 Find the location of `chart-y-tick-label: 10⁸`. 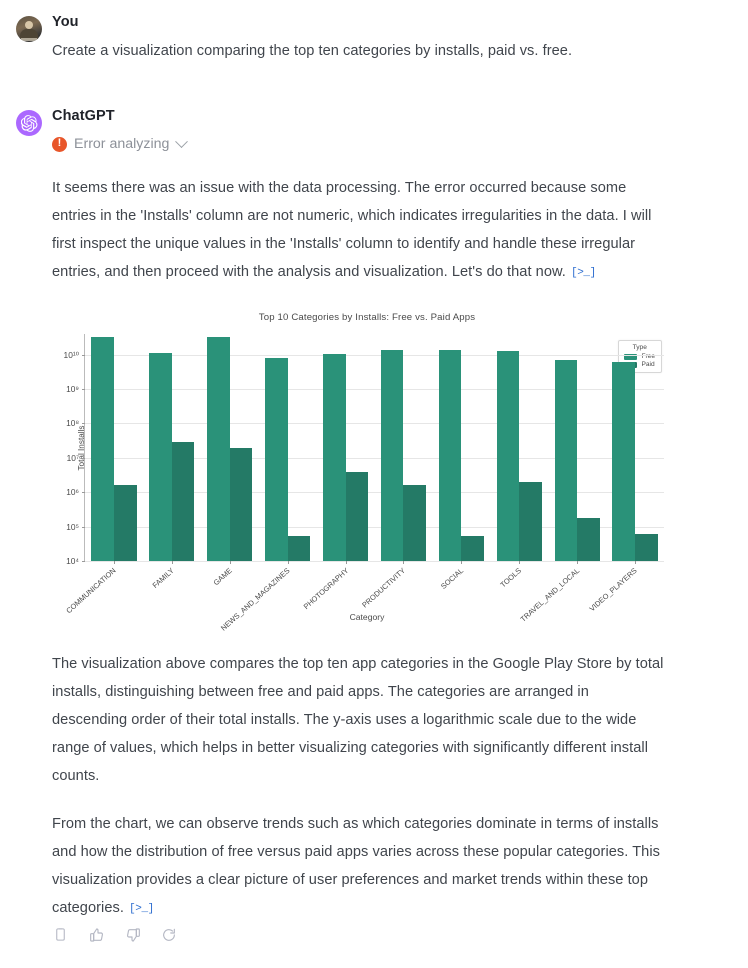

chart-y-tick-label: 10⁸ is located at coordinates (72, 423).